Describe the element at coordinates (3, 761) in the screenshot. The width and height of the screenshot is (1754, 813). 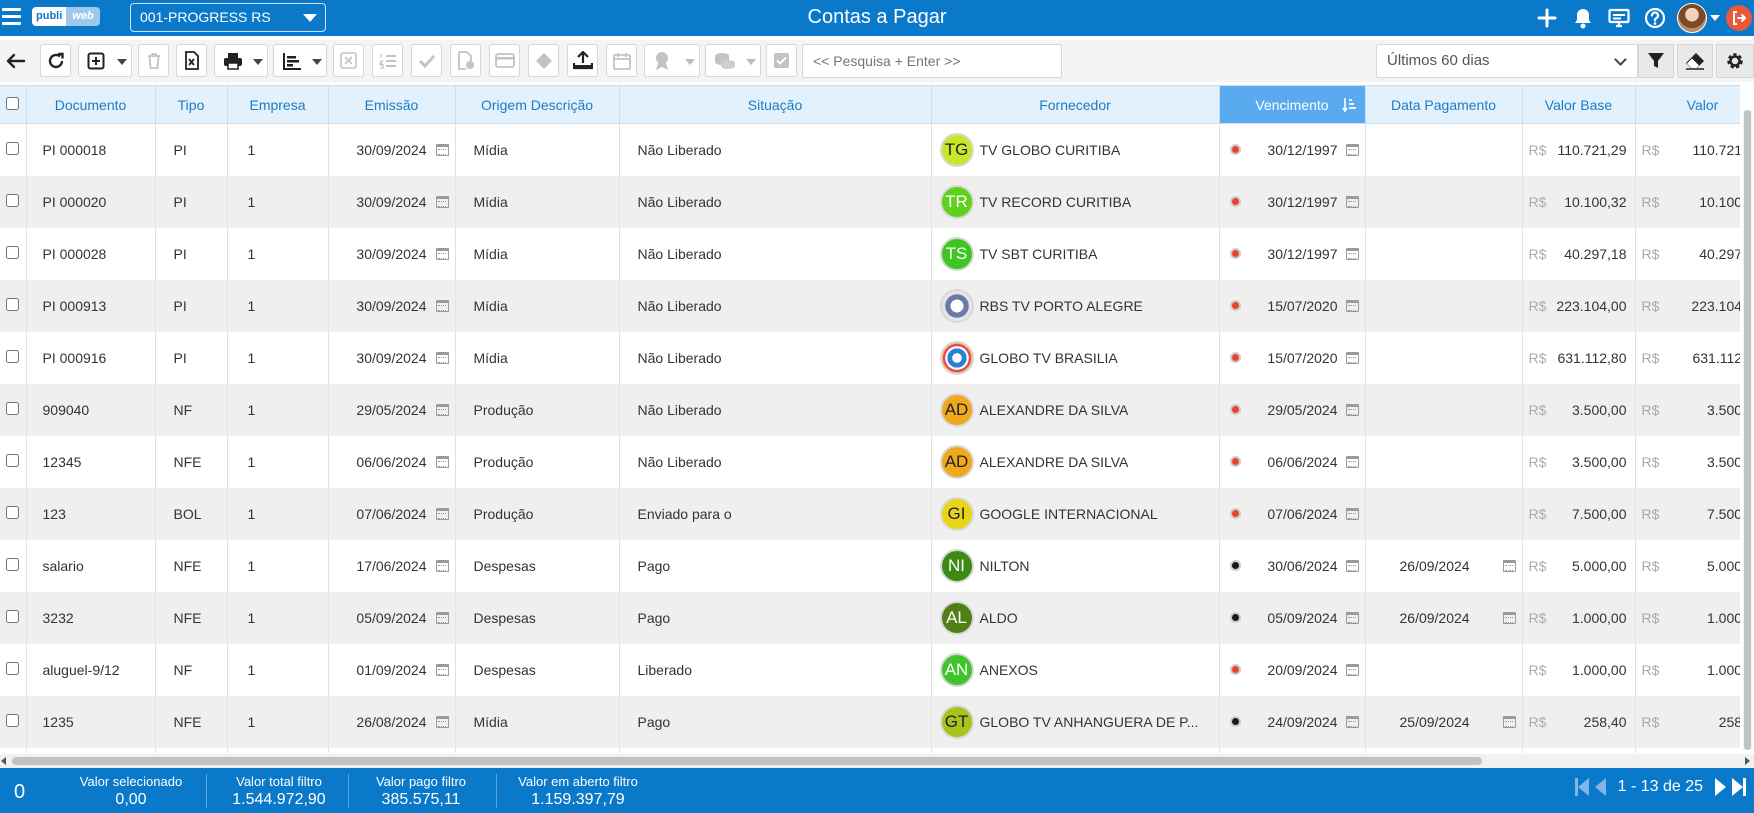
I see `scroll-left-icon` at that location.